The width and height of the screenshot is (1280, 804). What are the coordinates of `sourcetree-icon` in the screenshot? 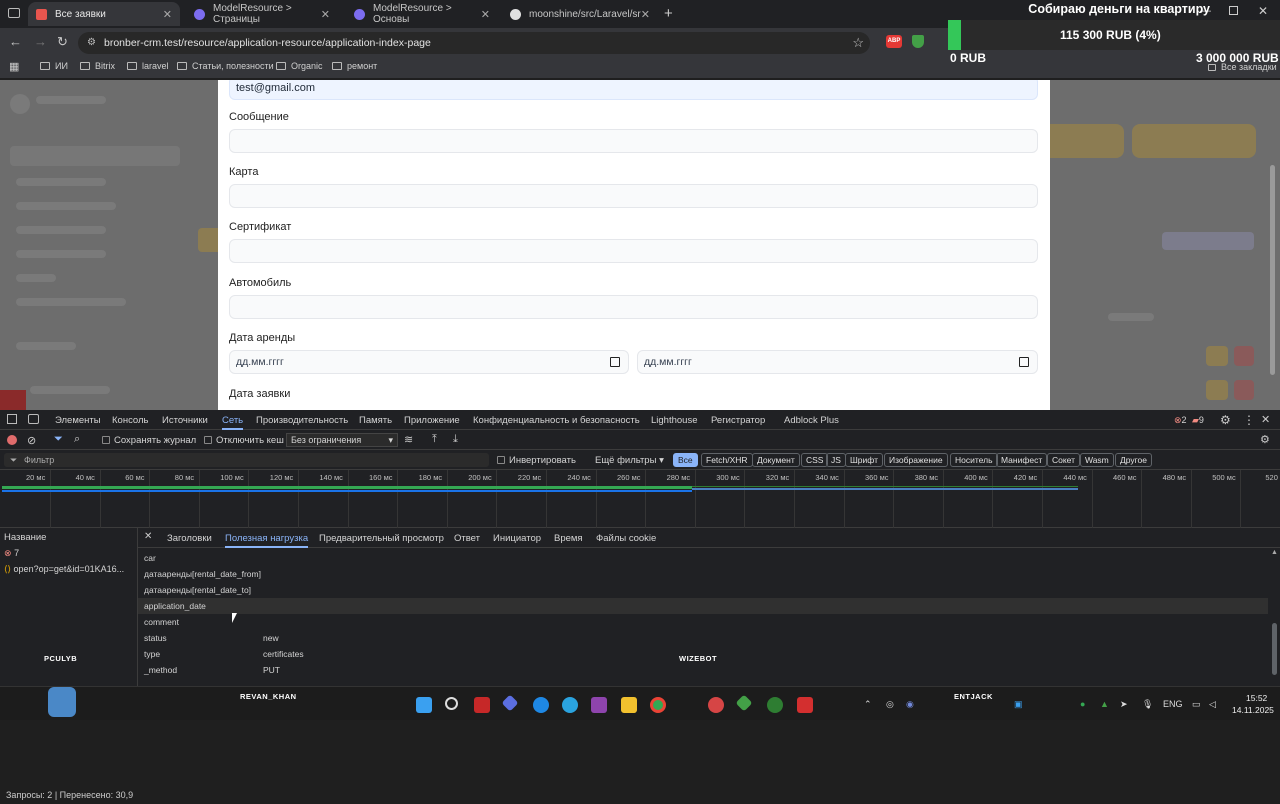 It's located at (744, 703).